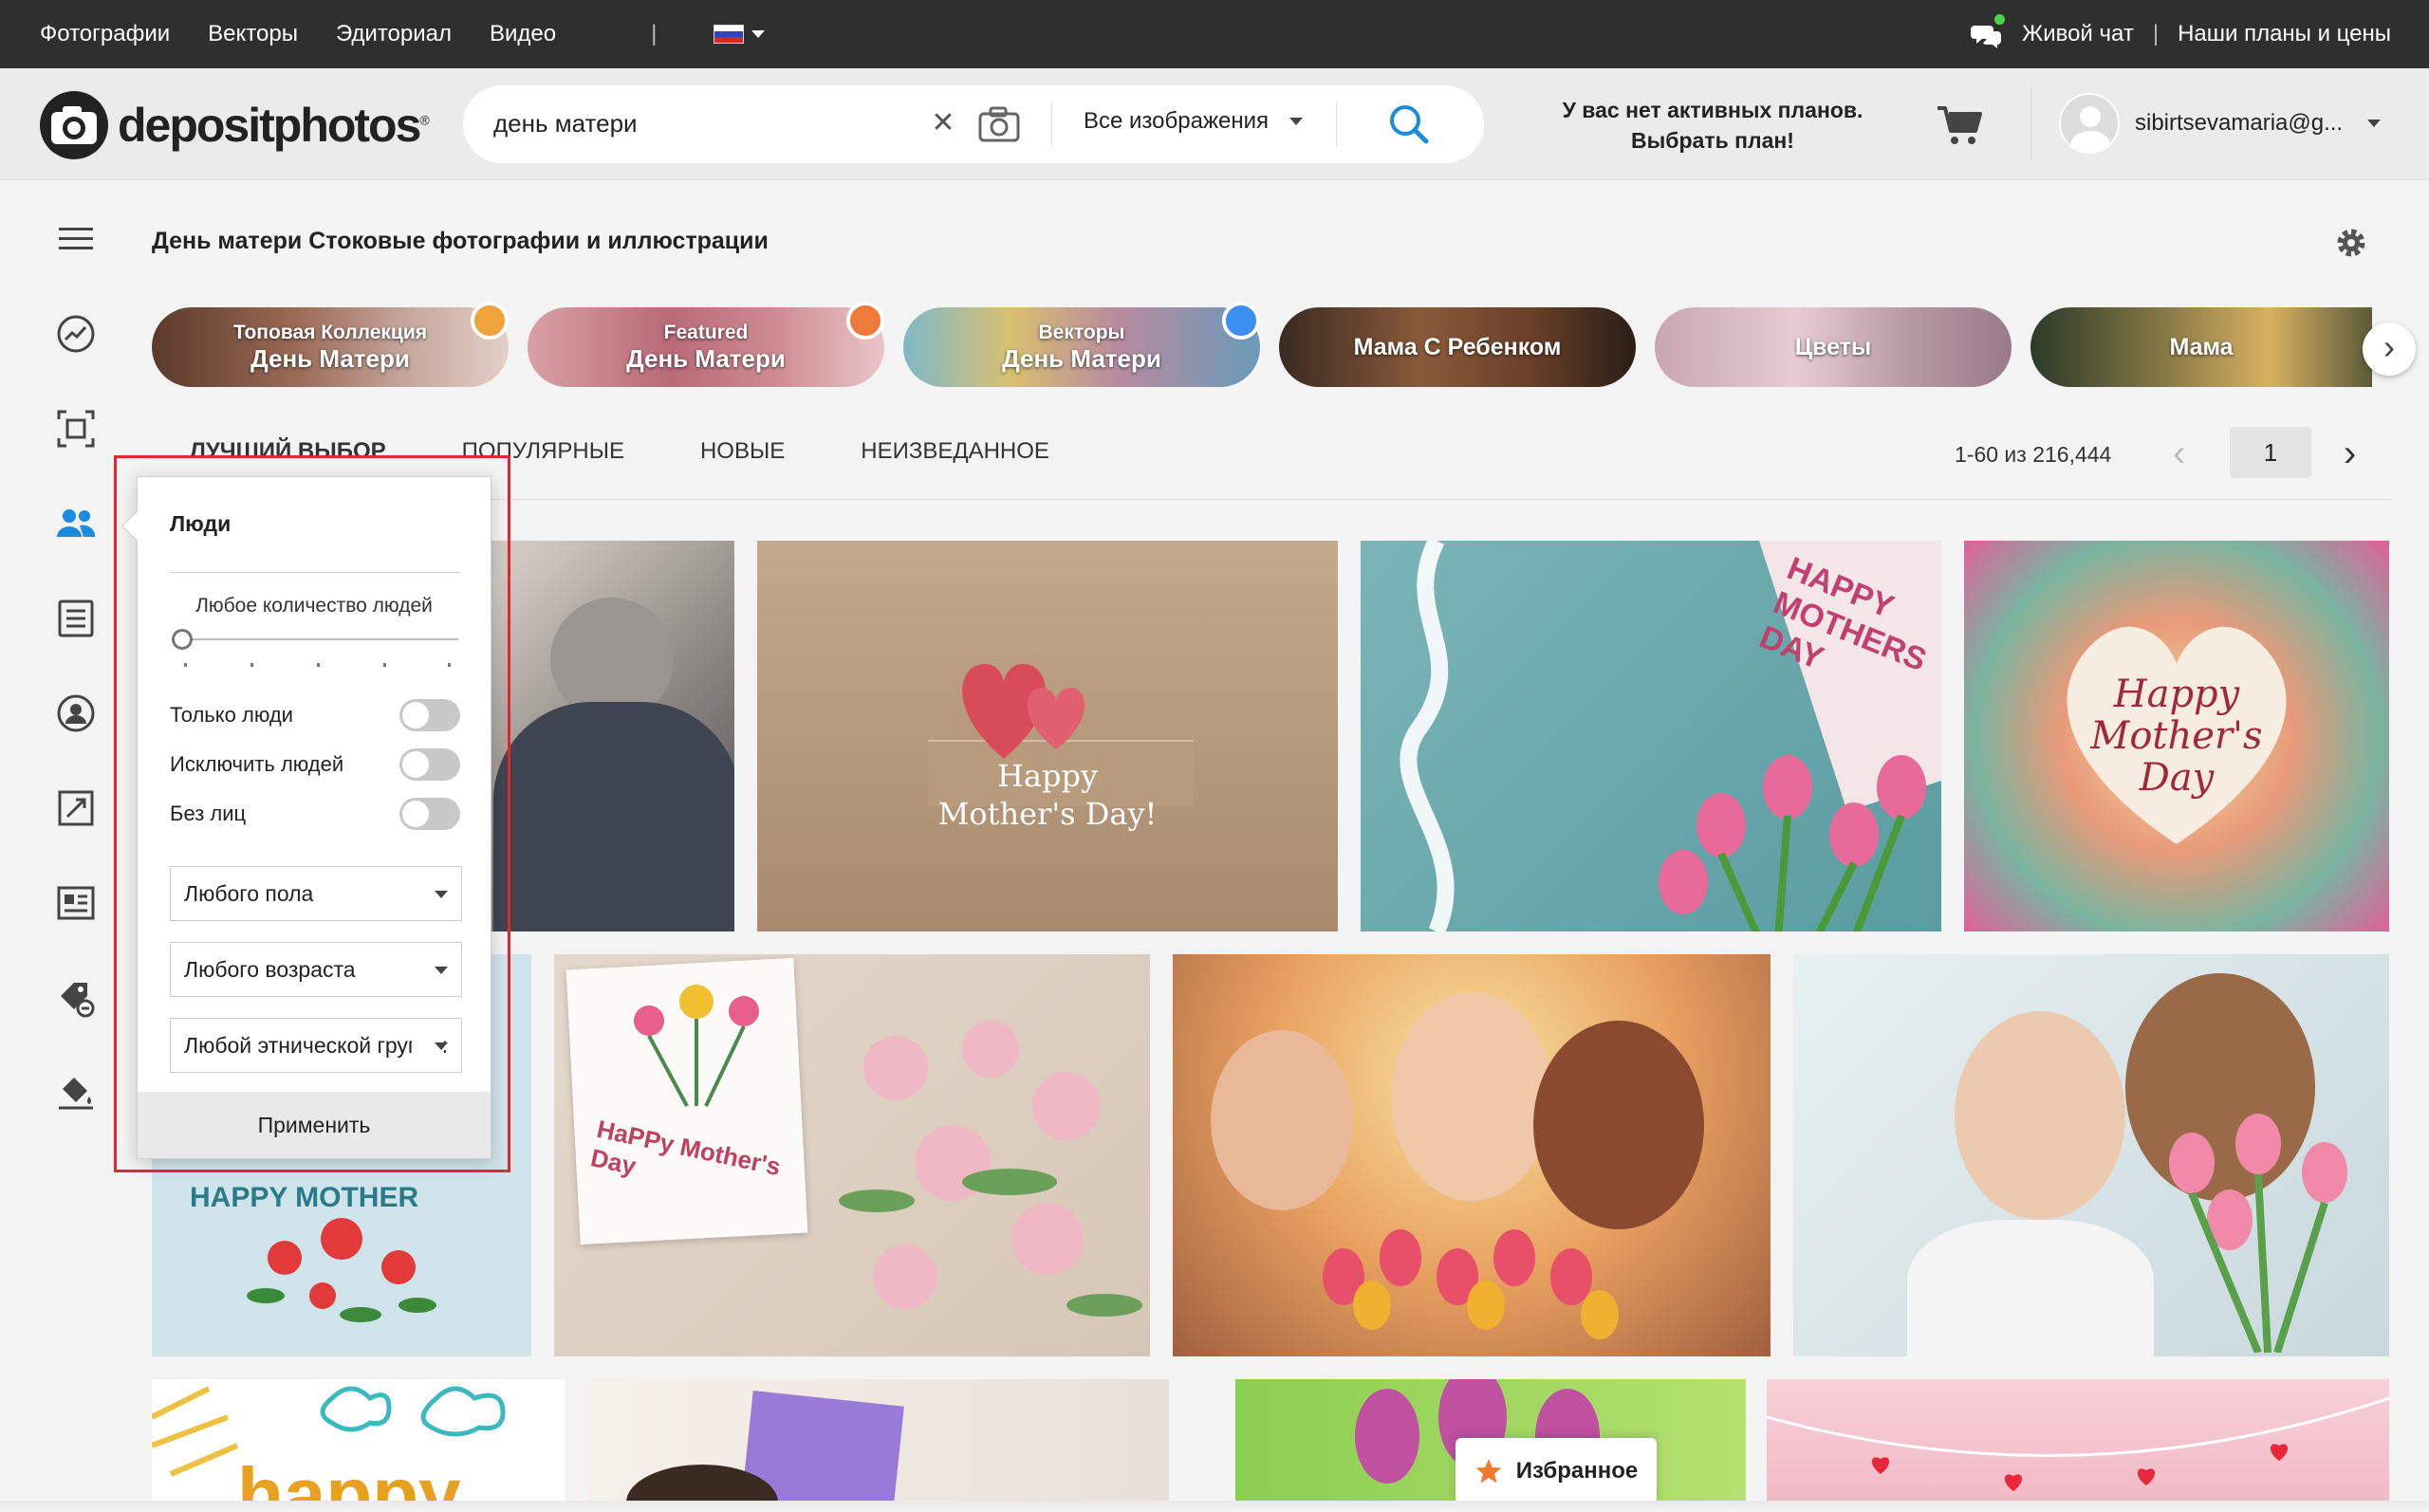  What do you see at coordinates (613, 816) in the screenshot?
I see `image-shape` at bounding box center [613, 816].